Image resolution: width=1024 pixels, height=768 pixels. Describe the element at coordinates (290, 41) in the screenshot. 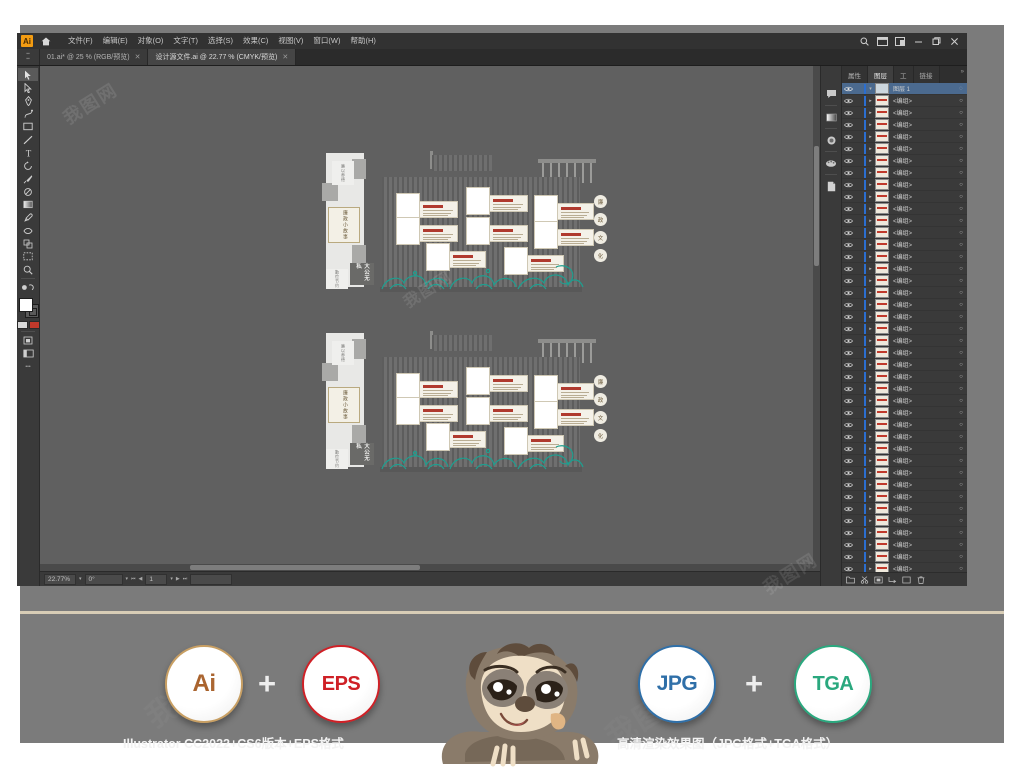

I see `menu-view: 视图(V)` at that location.